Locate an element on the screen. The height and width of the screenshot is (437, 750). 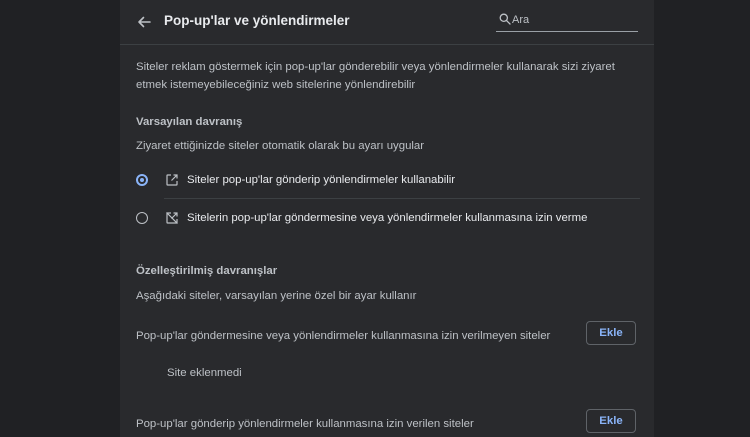
radio-allow-popups is located at coordinates (142, 180).